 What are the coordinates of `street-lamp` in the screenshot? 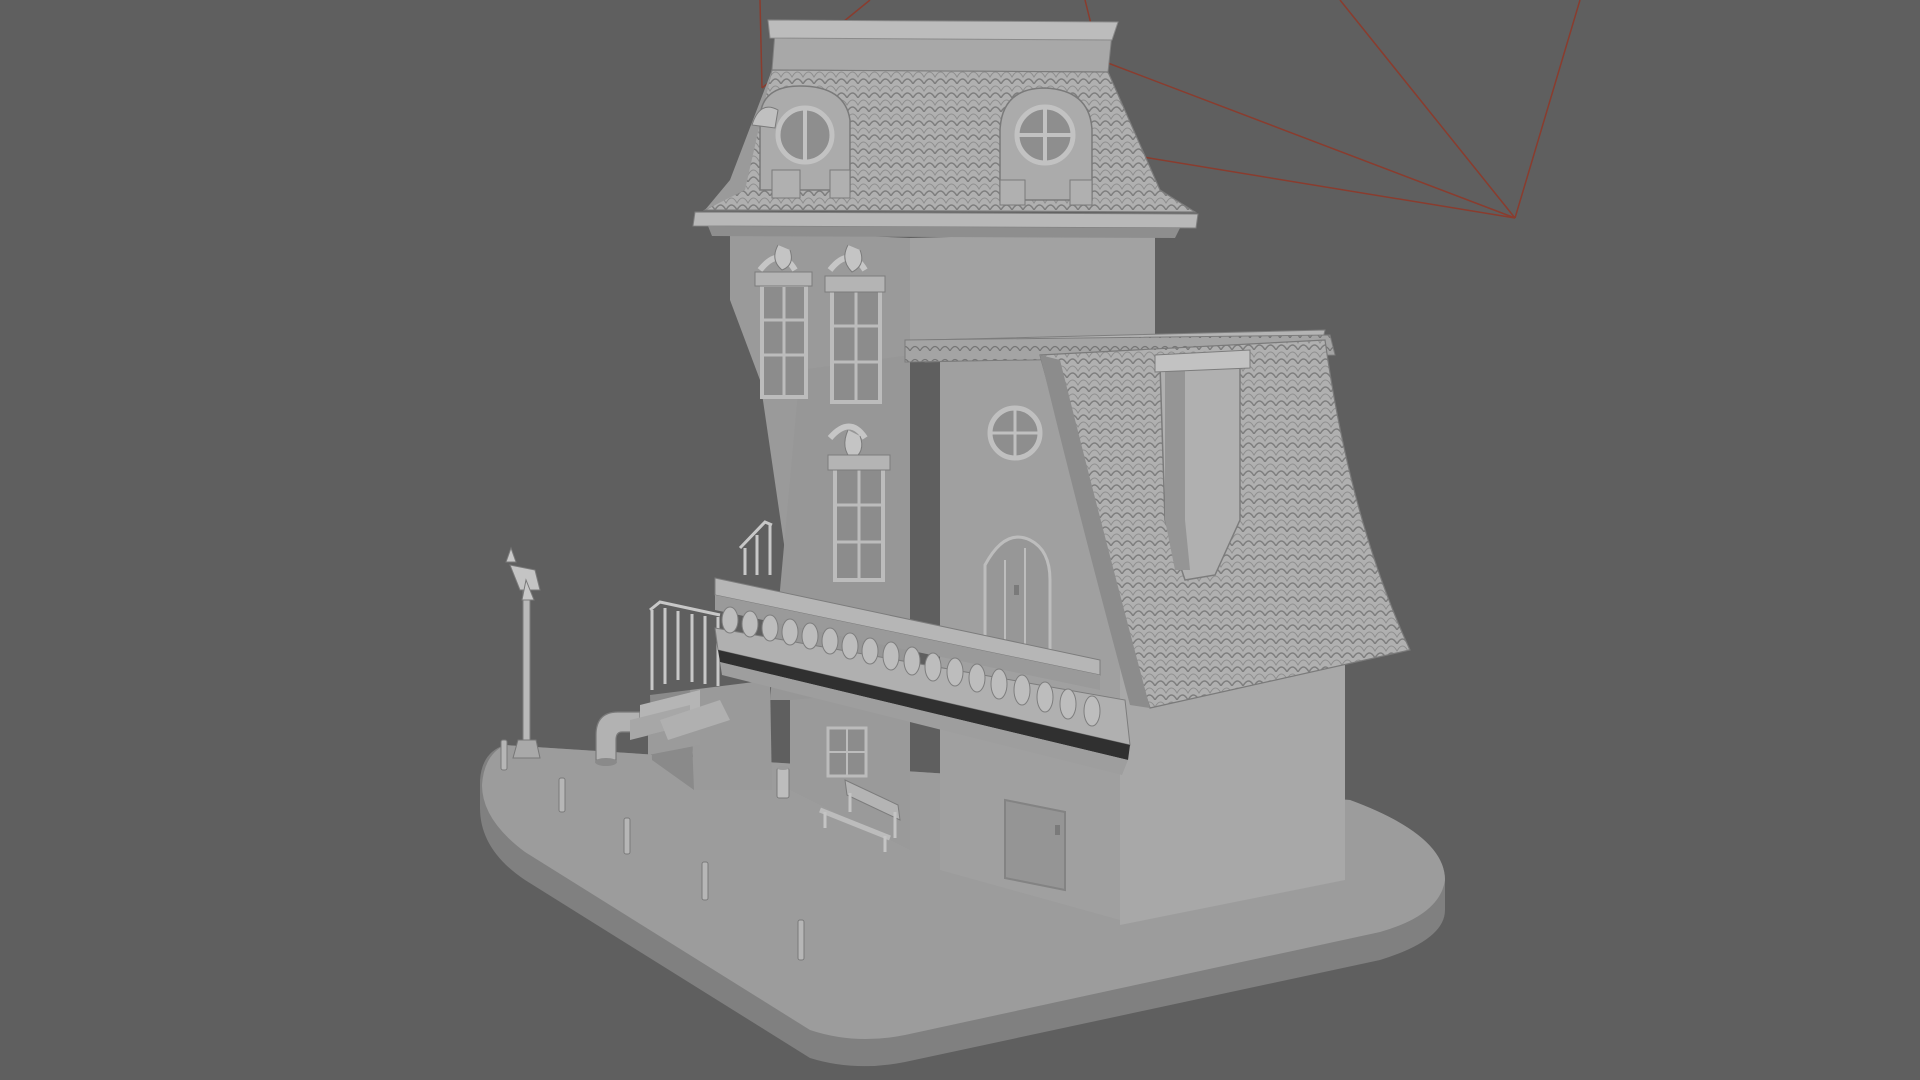 It's located at (523, 652).